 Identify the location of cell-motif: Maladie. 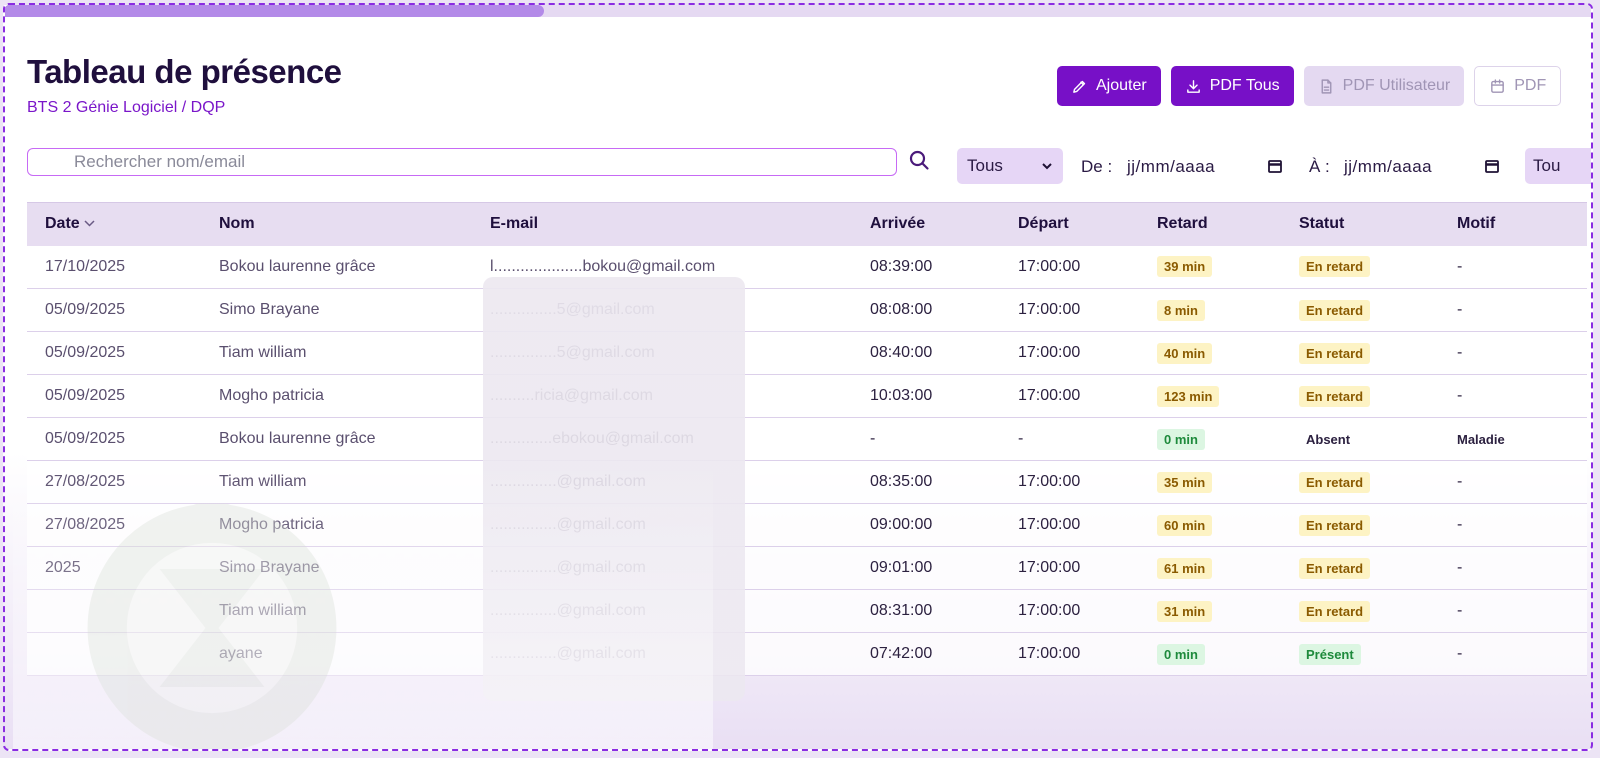
(1513, 439).